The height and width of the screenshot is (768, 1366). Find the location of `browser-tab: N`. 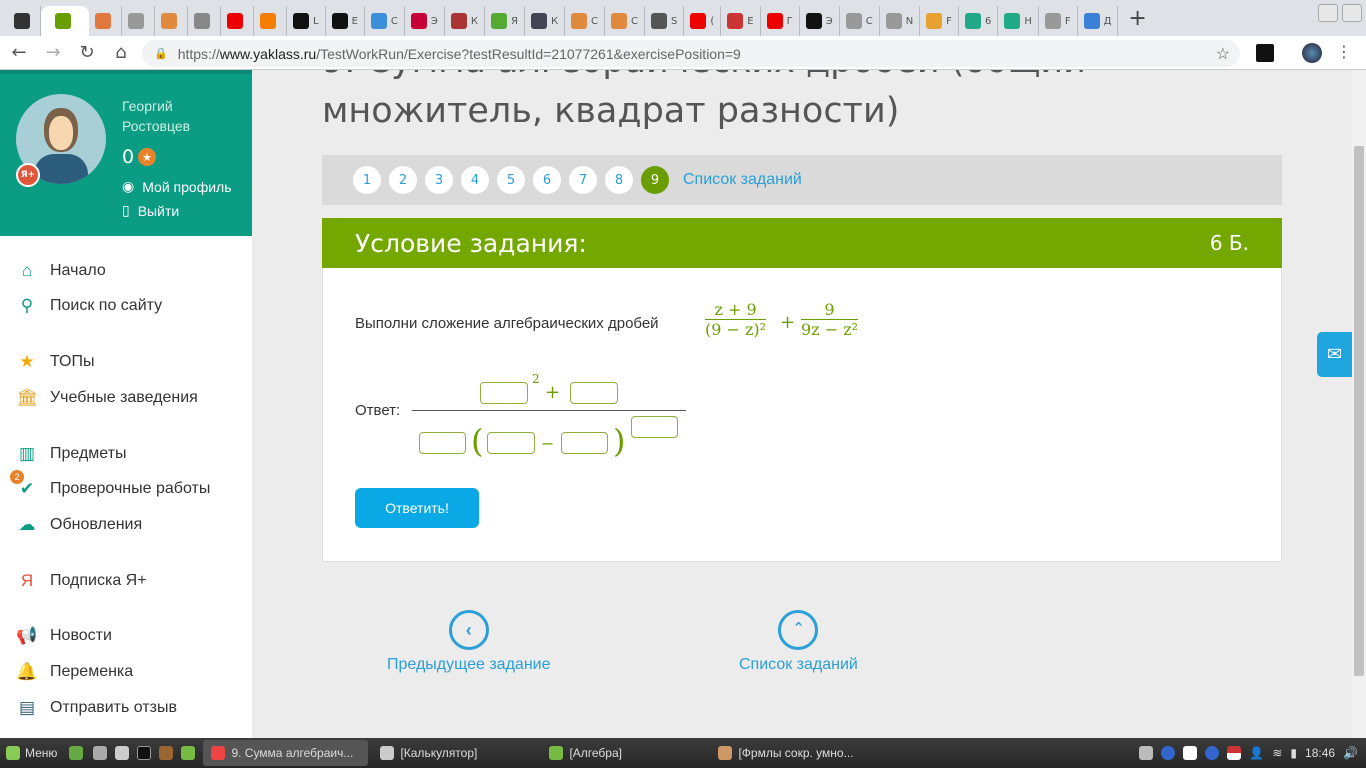

browser-tab: N is located at coordinates (900, 21).